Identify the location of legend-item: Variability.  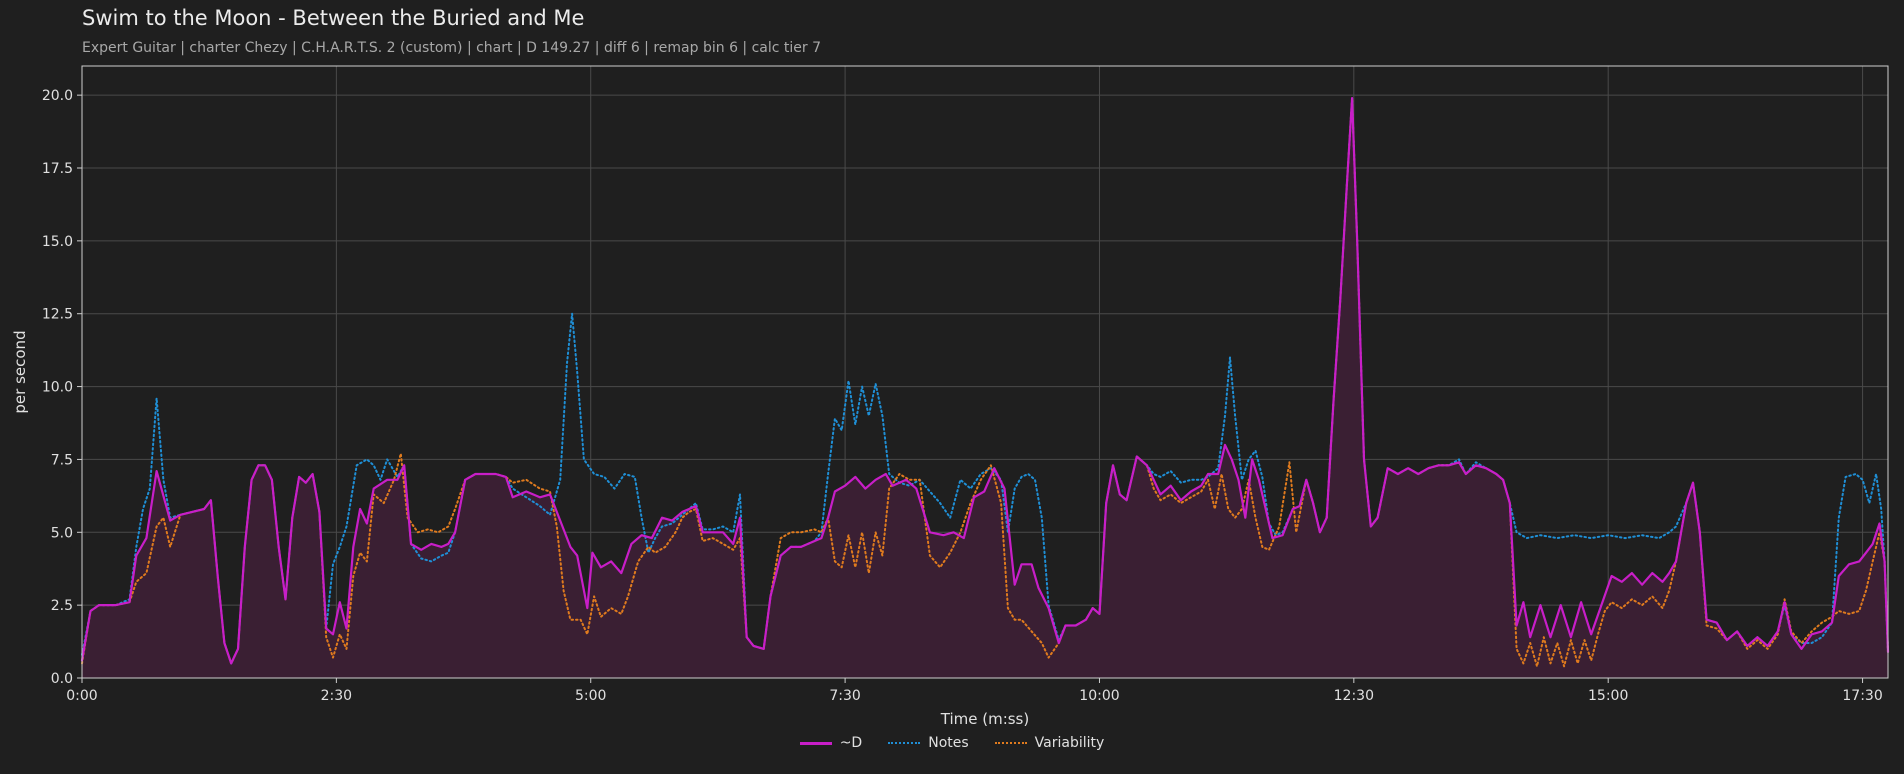
(1049, 743).